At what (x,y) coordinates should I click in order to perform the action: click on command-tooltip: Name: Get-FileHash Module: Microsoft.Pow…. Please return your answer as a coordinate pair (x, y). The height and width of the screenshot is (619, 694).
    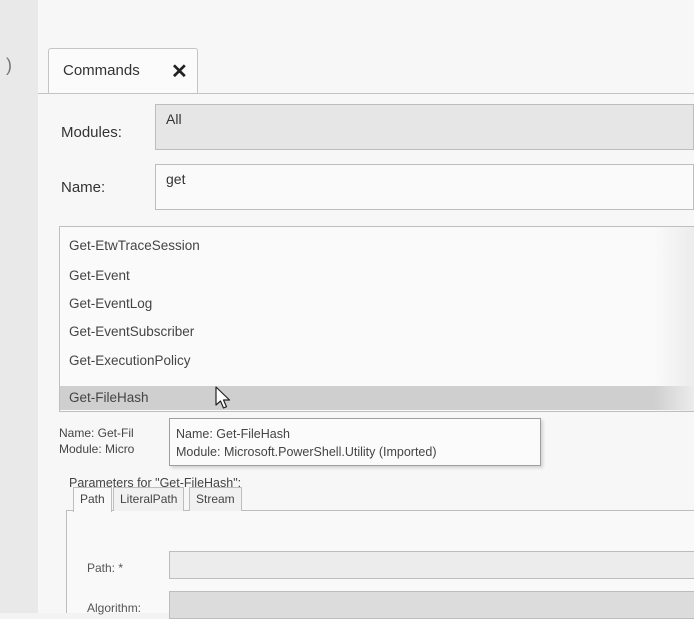
    Looking at the image, I should click on (355, 442).